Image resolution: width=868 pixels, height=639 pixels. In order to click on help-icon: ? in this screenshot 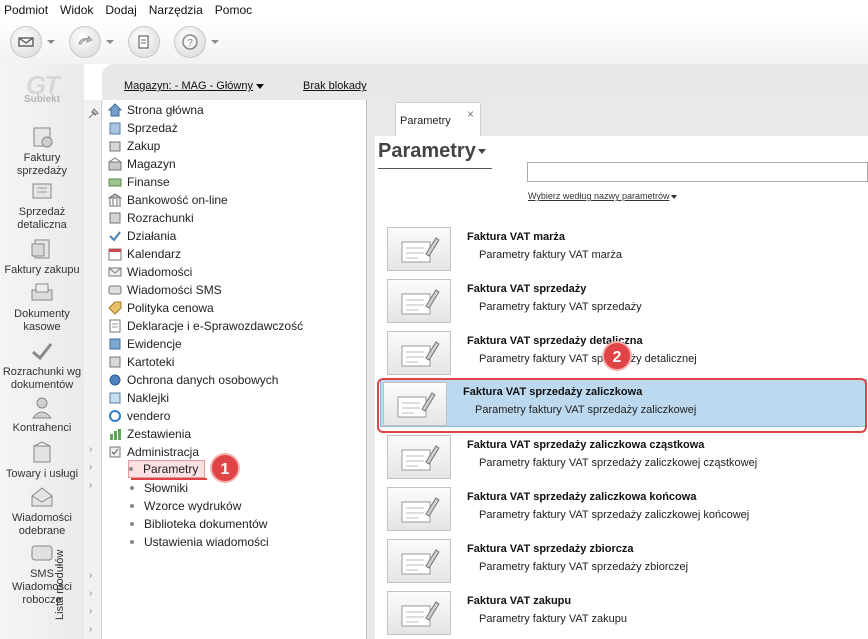, I will do `click(190, 42)`.